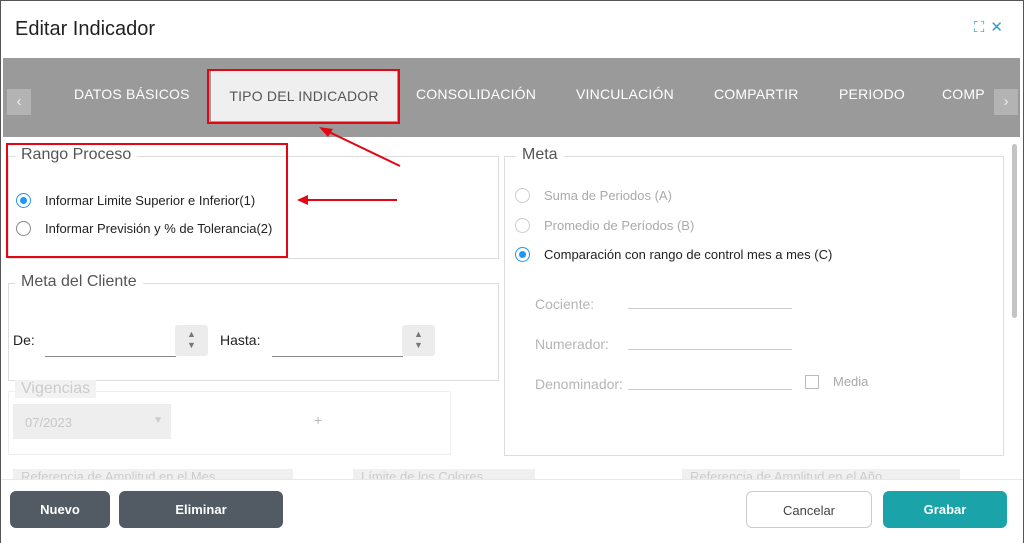 The width and height of the screenshot is (1024, 543). What do you see at coordinates (1014, 231) in the screenshot?
I see `content-scrollbar` at bounding box center [1014, 231].